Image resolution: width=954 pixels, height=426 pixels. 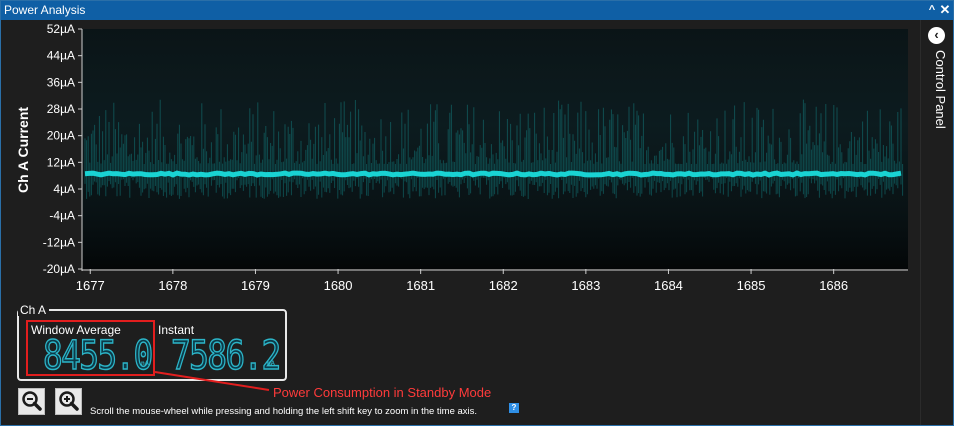 What do you see at coordinates (932, 10) in the screenshot?
I see `chevron-up-icon: ^` at bounding box center [932, 10].